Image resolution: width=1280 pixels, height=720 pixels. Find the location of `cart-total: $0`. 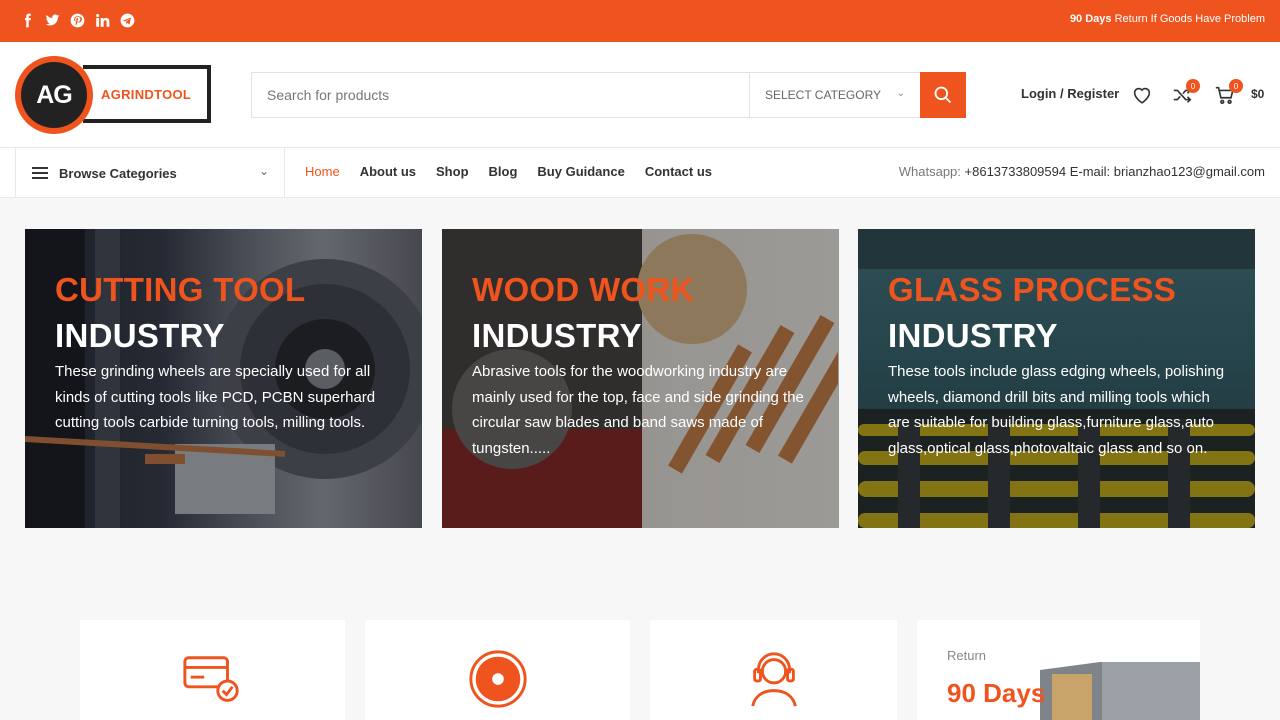

cart-total: $0 is located at coordinates (1257, 94).